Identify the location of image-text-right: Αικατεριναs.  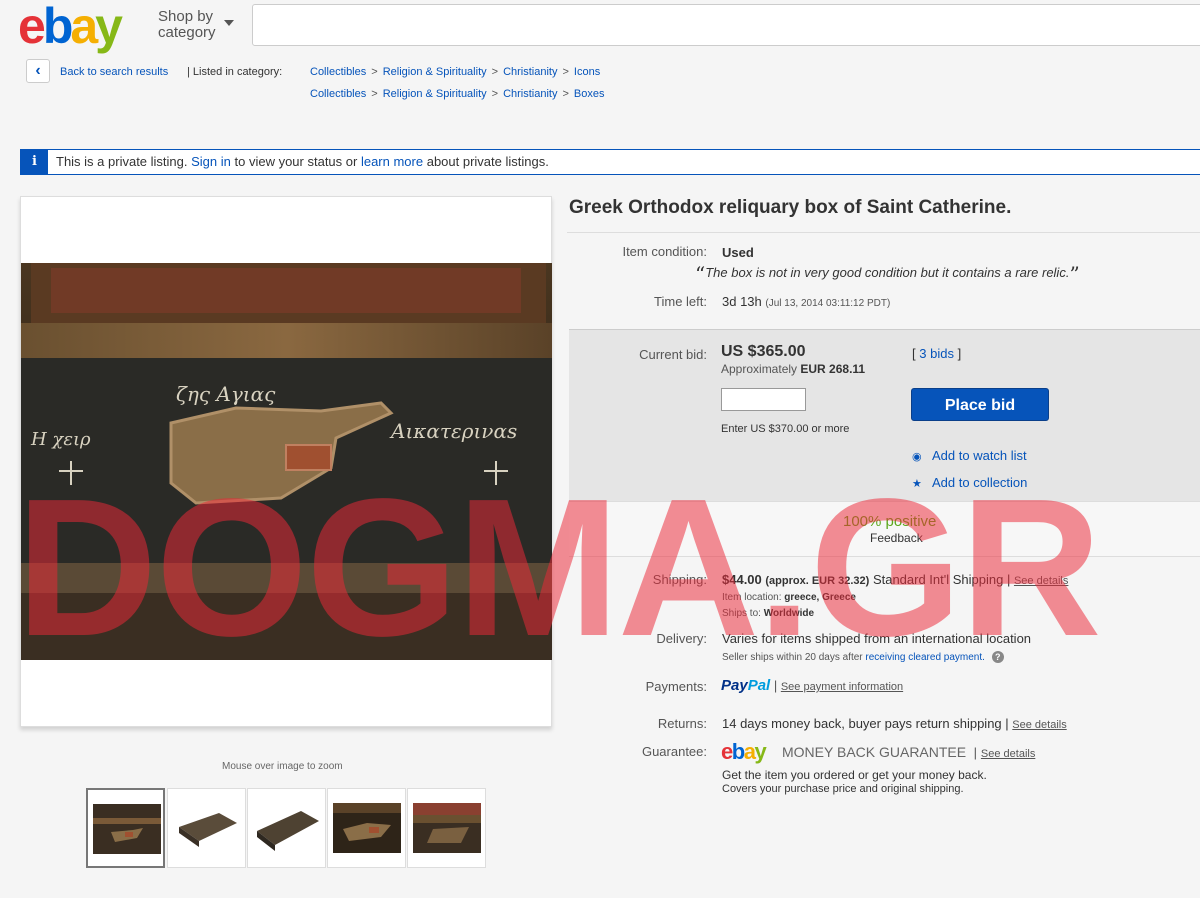
(453, 431).